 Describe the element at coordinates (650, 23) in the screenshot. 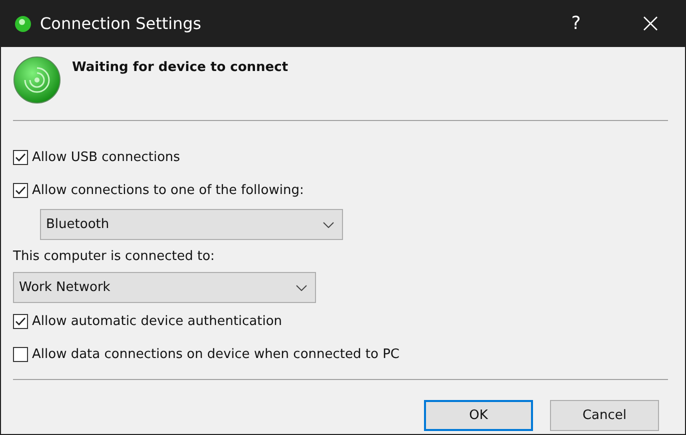

I see `close-icon` at that location.